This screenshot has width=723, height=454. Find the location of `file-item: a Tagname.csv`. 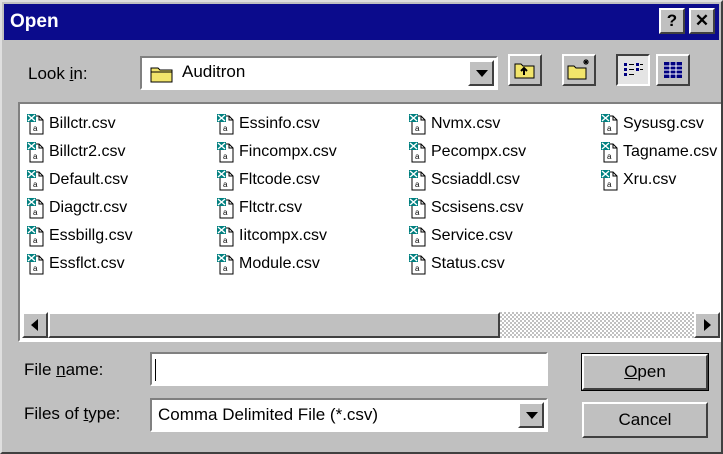

file-item: a Tagname.csv is located at coordinates (658, 152).